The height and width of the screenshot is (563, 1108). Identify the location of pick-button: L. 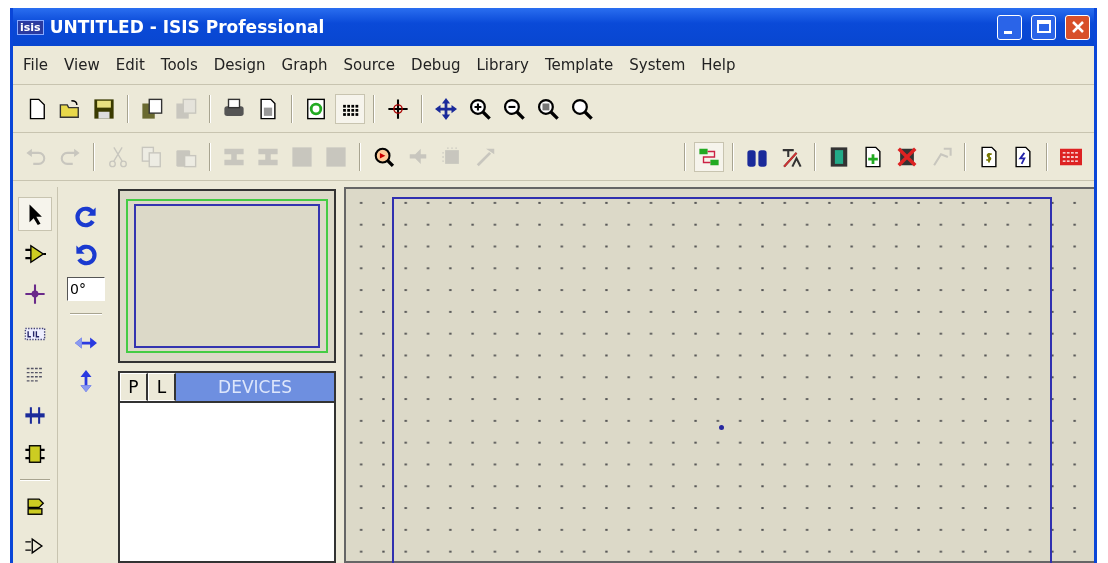
(162, 387).